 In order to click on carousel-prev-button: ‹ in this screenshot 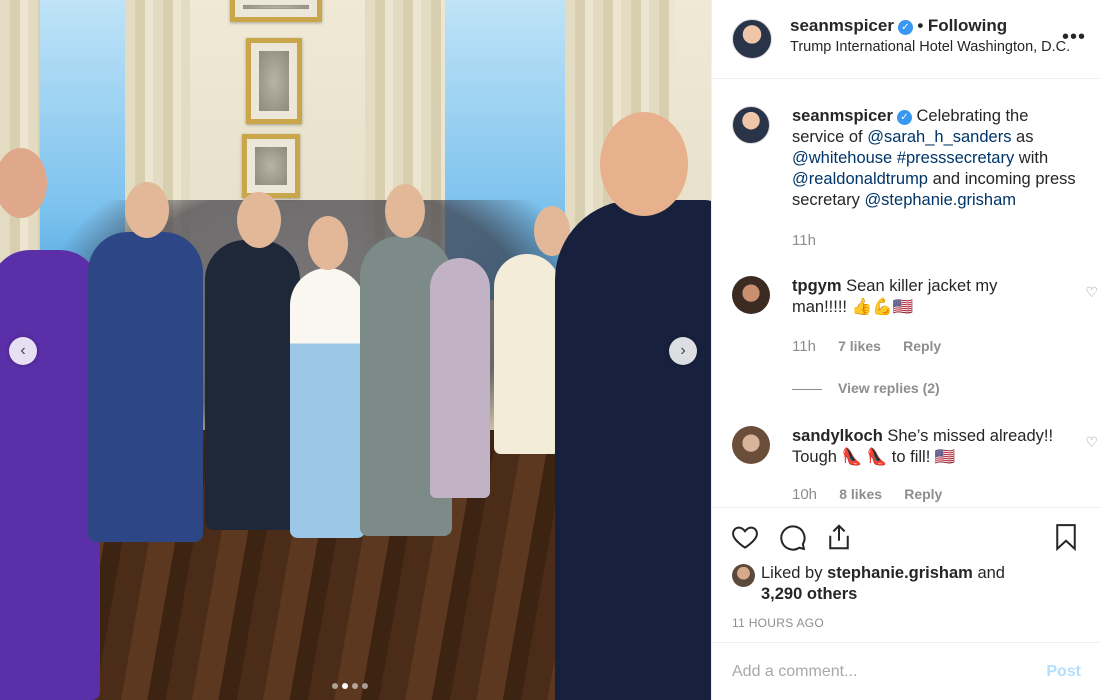, I will do `click(23, 351)`.